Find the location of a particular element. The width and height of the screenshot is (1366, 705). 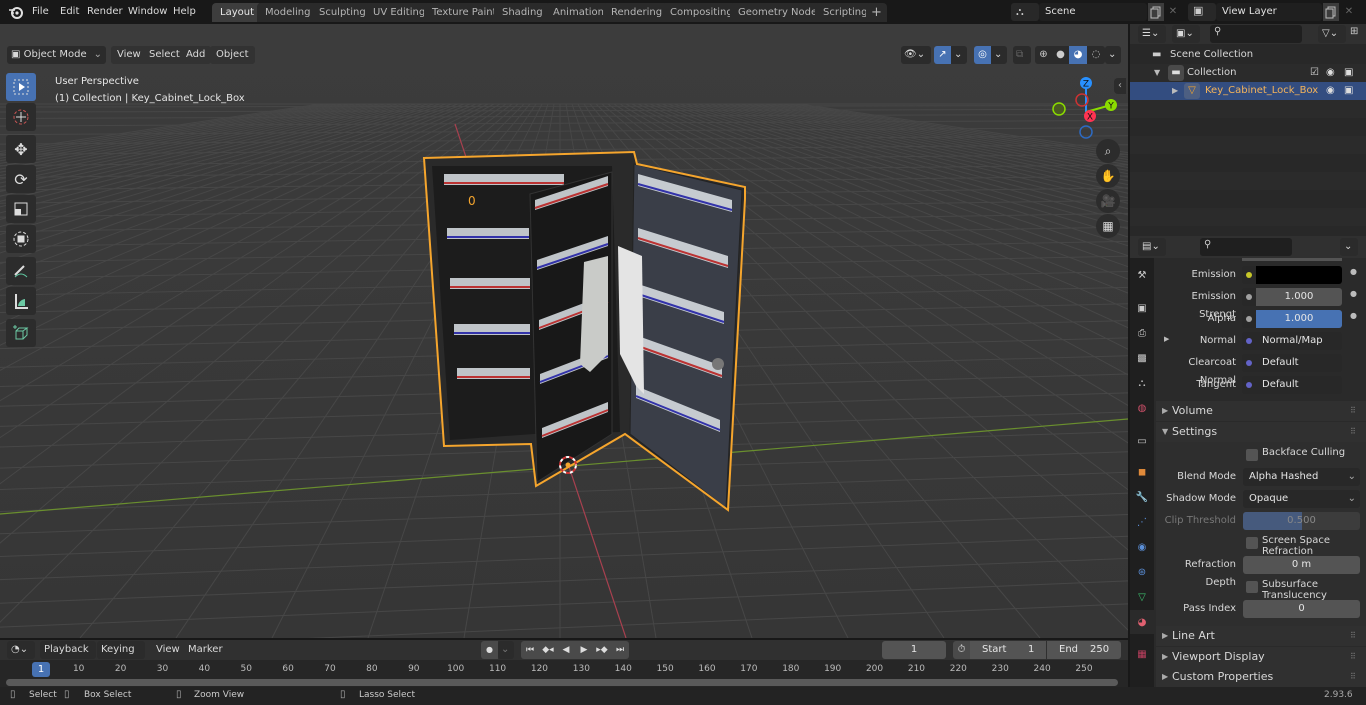

tab-material-icon: ◕ is located at coordinates (1142, 622).